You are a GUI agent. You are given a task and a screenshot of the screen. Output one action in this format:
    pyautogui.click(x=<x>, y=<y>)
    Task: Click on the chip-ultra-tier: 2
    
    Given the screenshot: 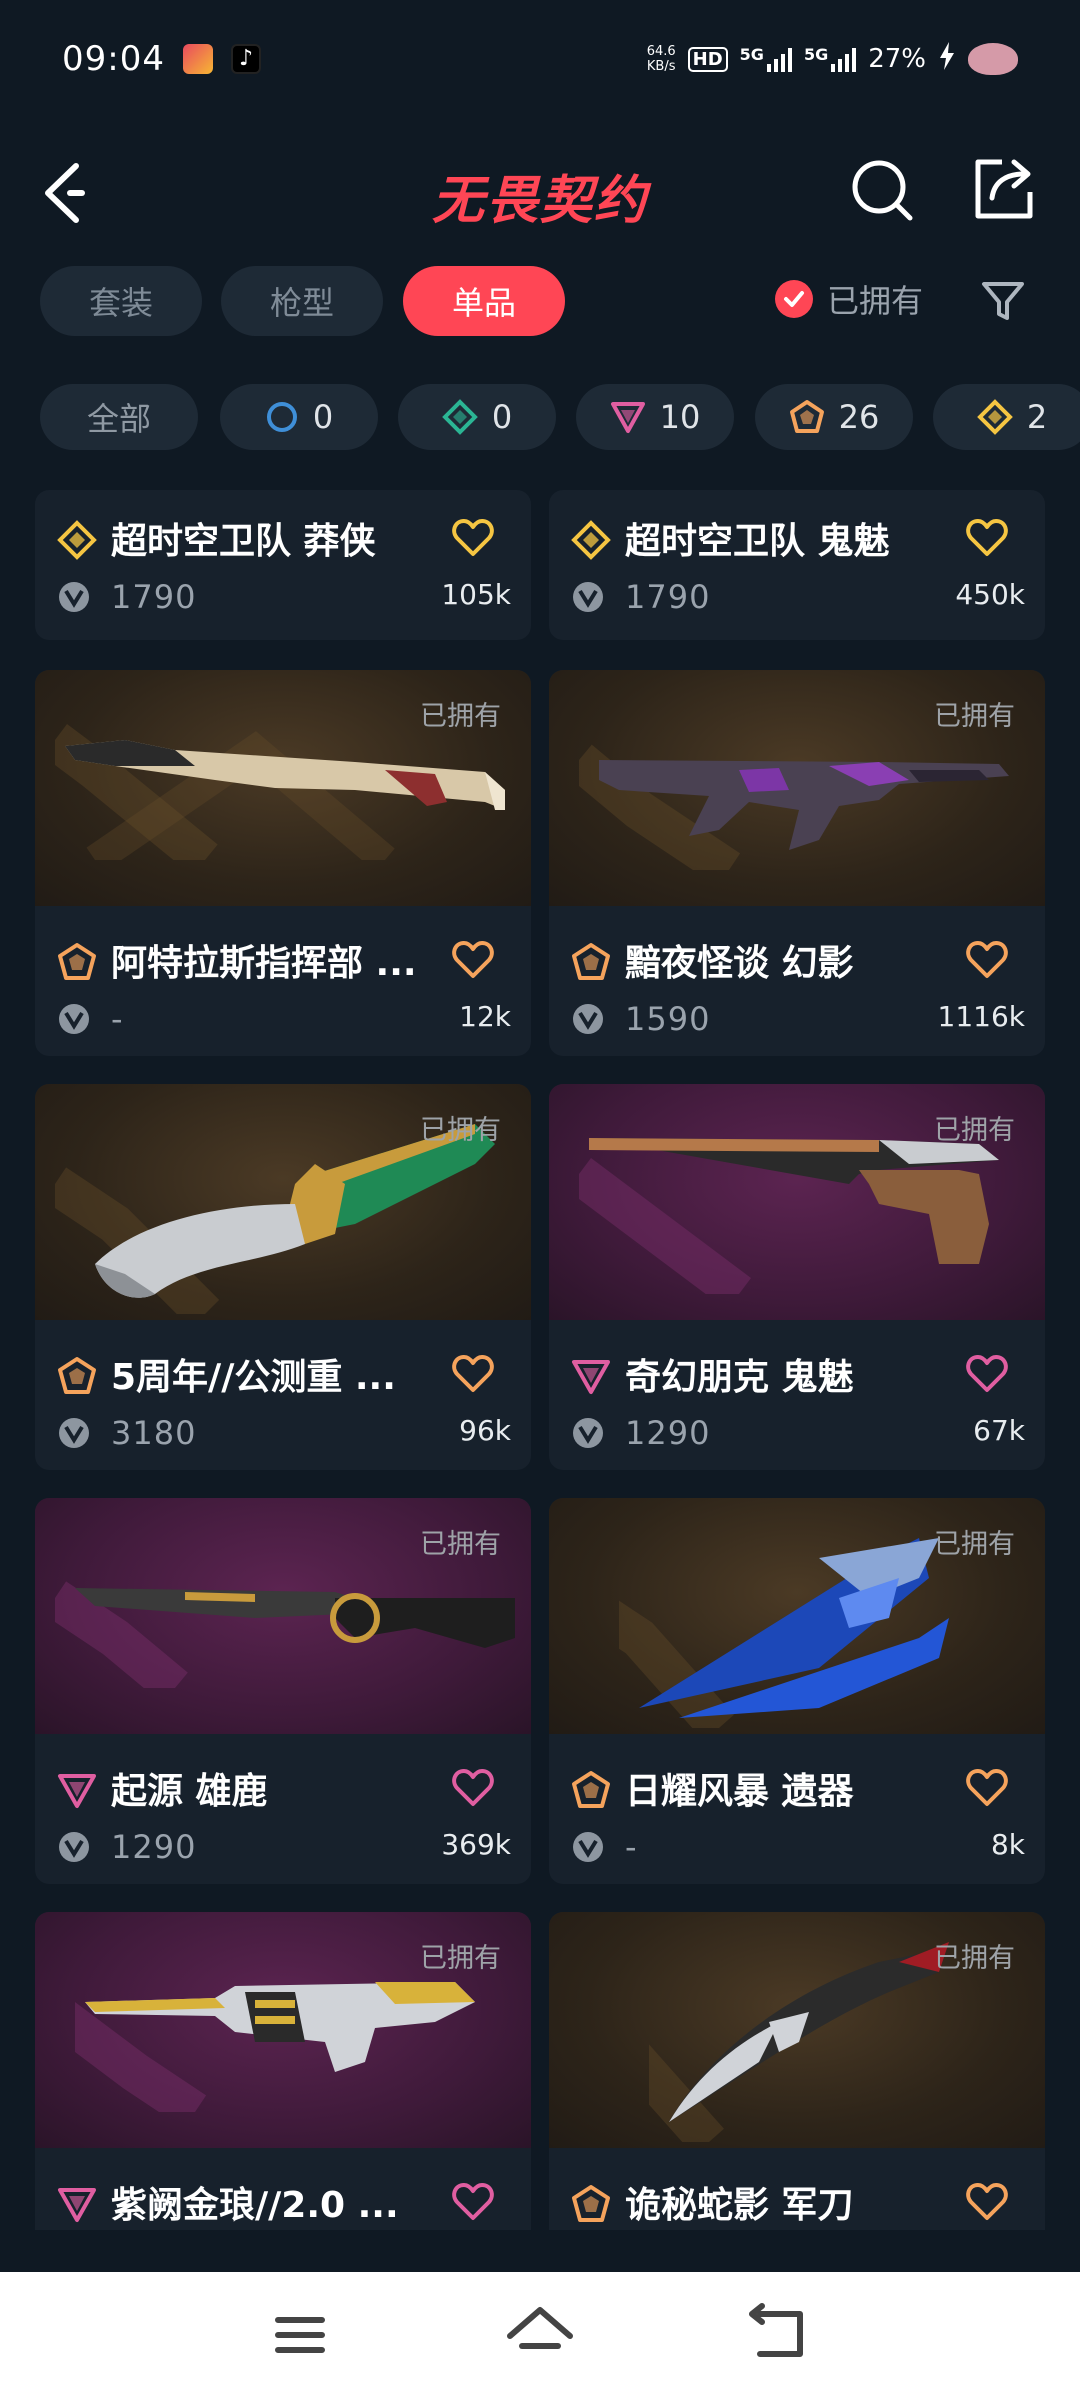 What is the action you would take?
    pyautogui.click(x=1006, y=417)
    